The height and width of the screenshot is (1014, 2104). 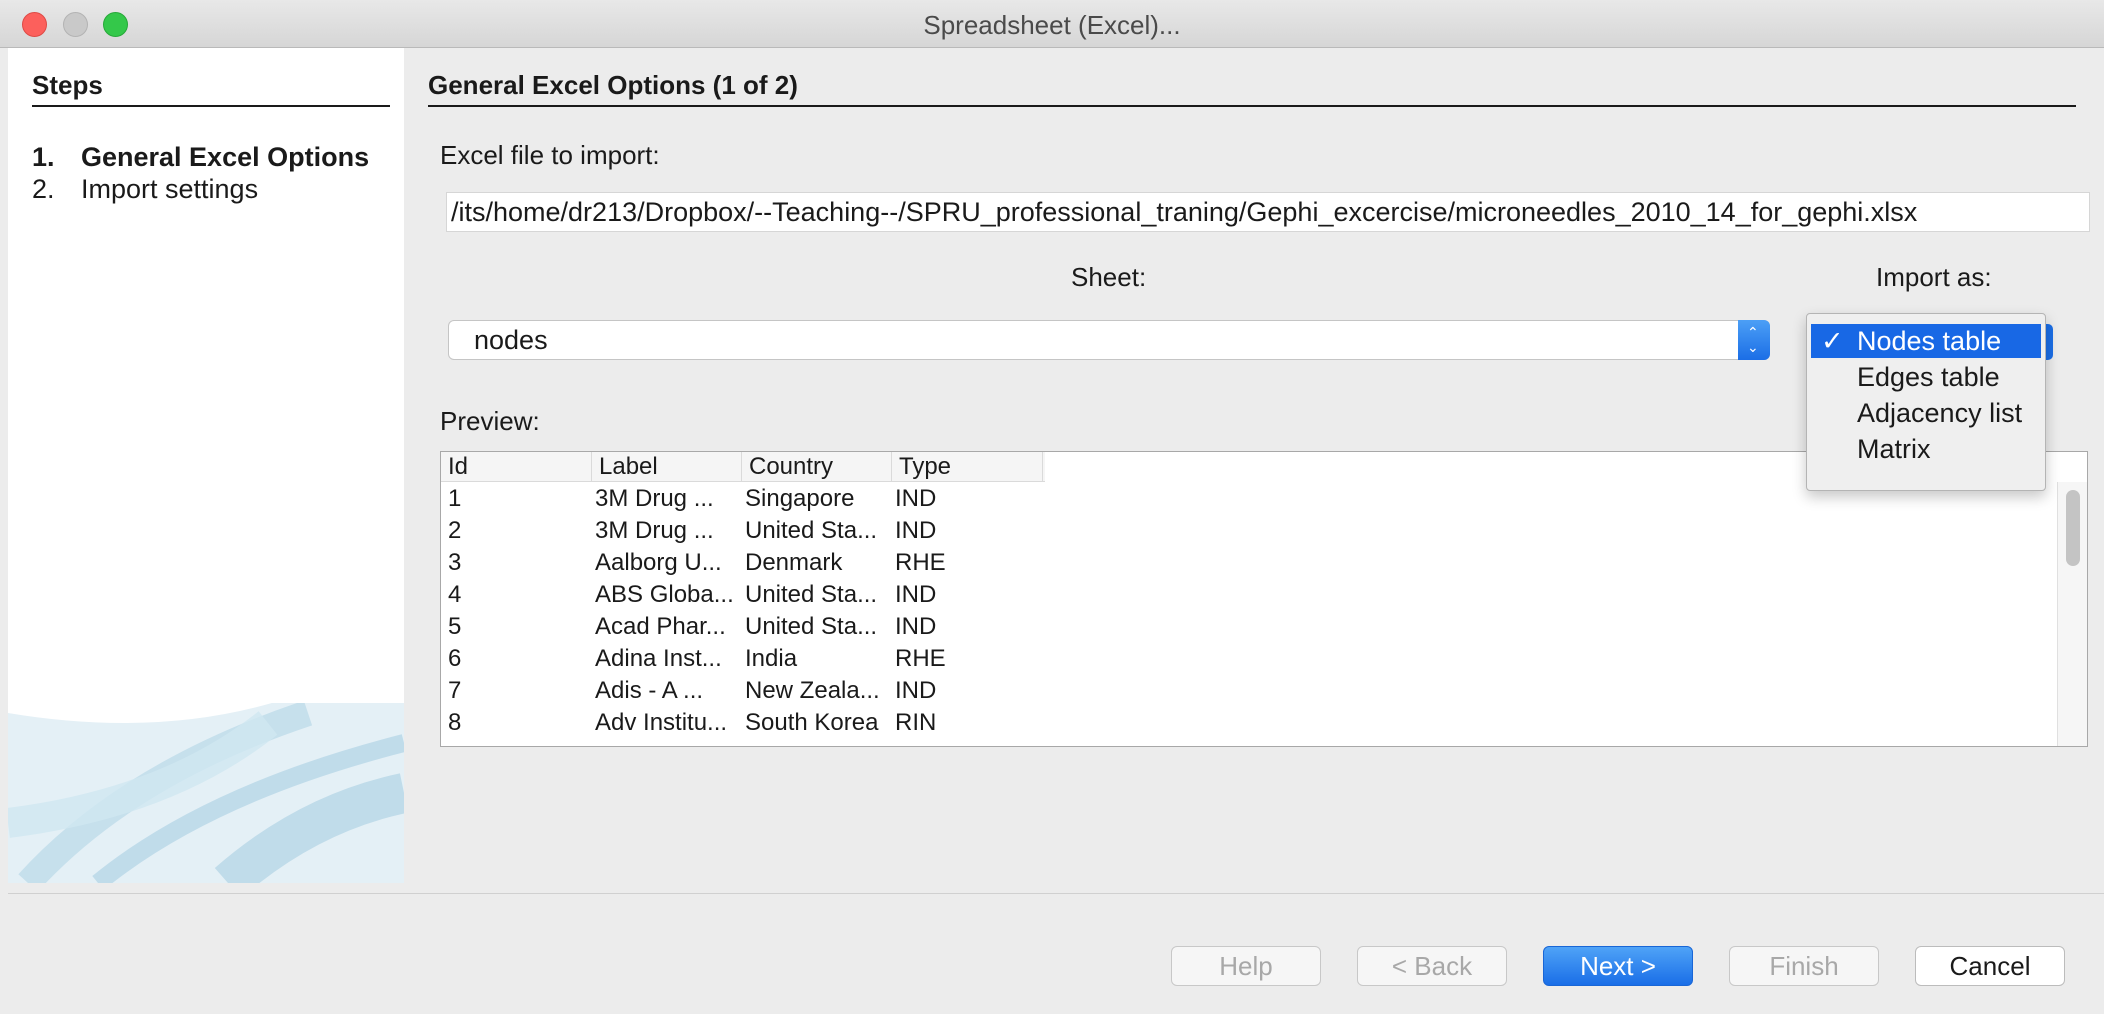 I want to click on table-row: 2 3M Drug ... United Sta... IND, so click(x=1241, y=531).